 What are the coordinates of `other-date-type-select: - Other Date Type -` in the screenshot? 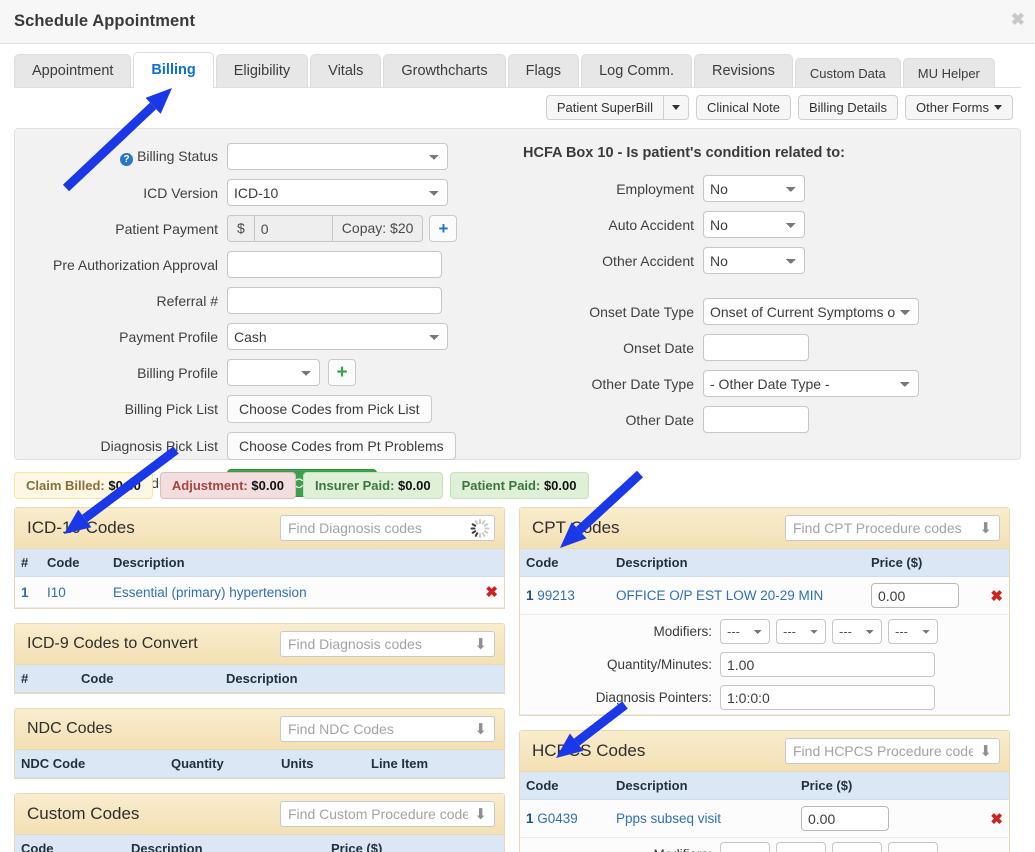 It's located at (811, 383).